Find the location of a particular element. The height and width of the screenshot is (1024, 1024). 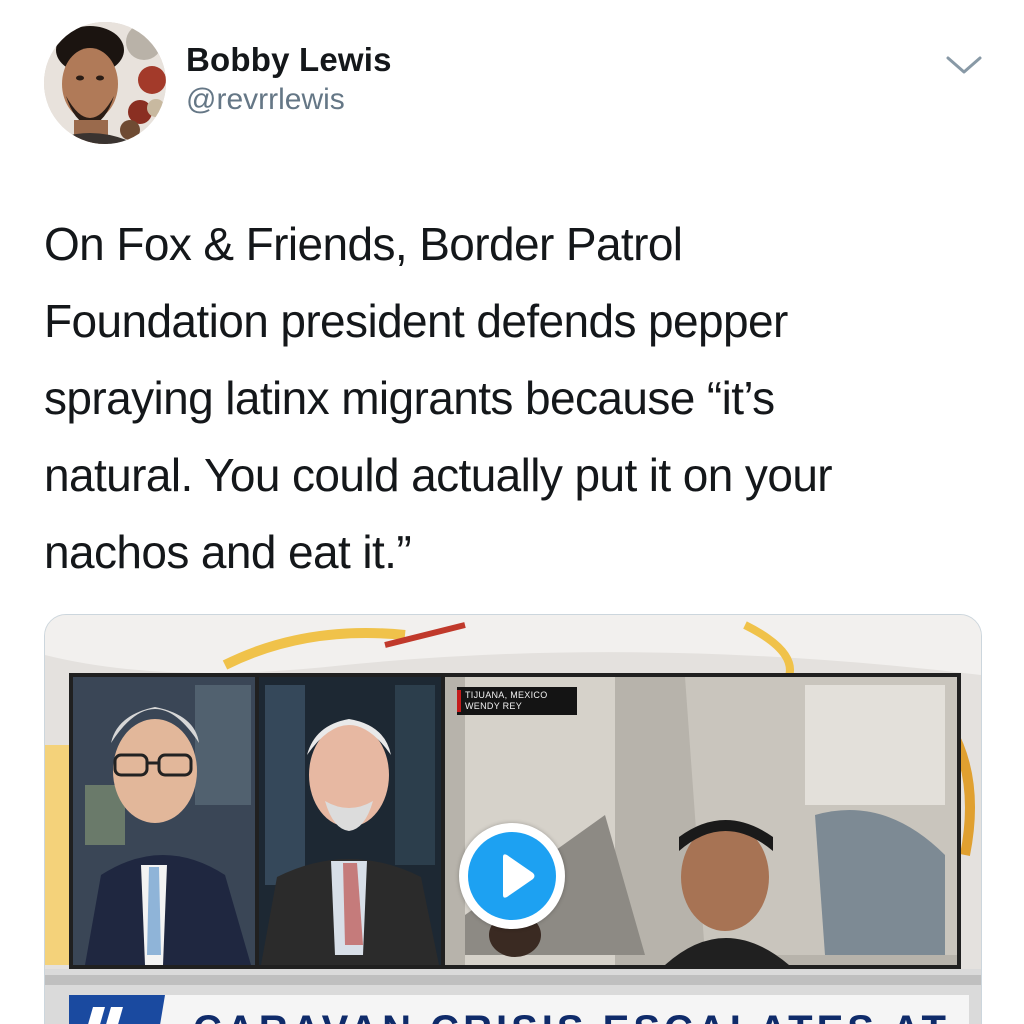

location-tag: TIJUANA, MEXICO WENDY REY is located at coordinates (517, 701).